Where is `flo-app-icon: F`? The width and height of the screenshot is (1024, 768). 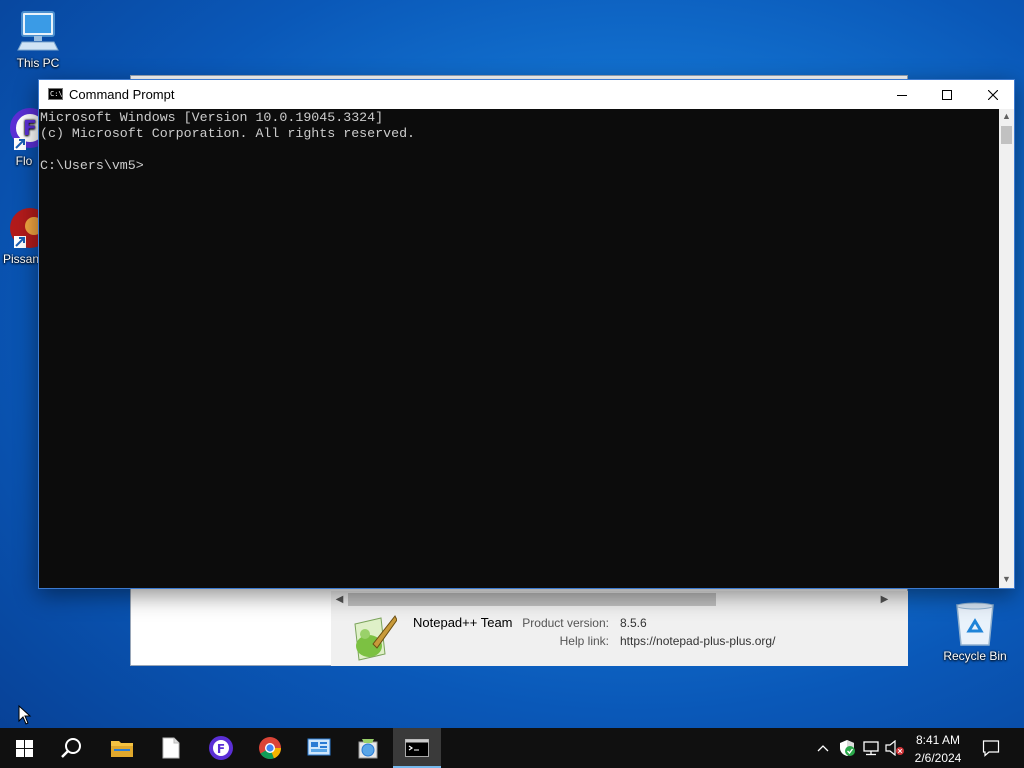
flo-app-icon: F is located at coordinates (221, 748).